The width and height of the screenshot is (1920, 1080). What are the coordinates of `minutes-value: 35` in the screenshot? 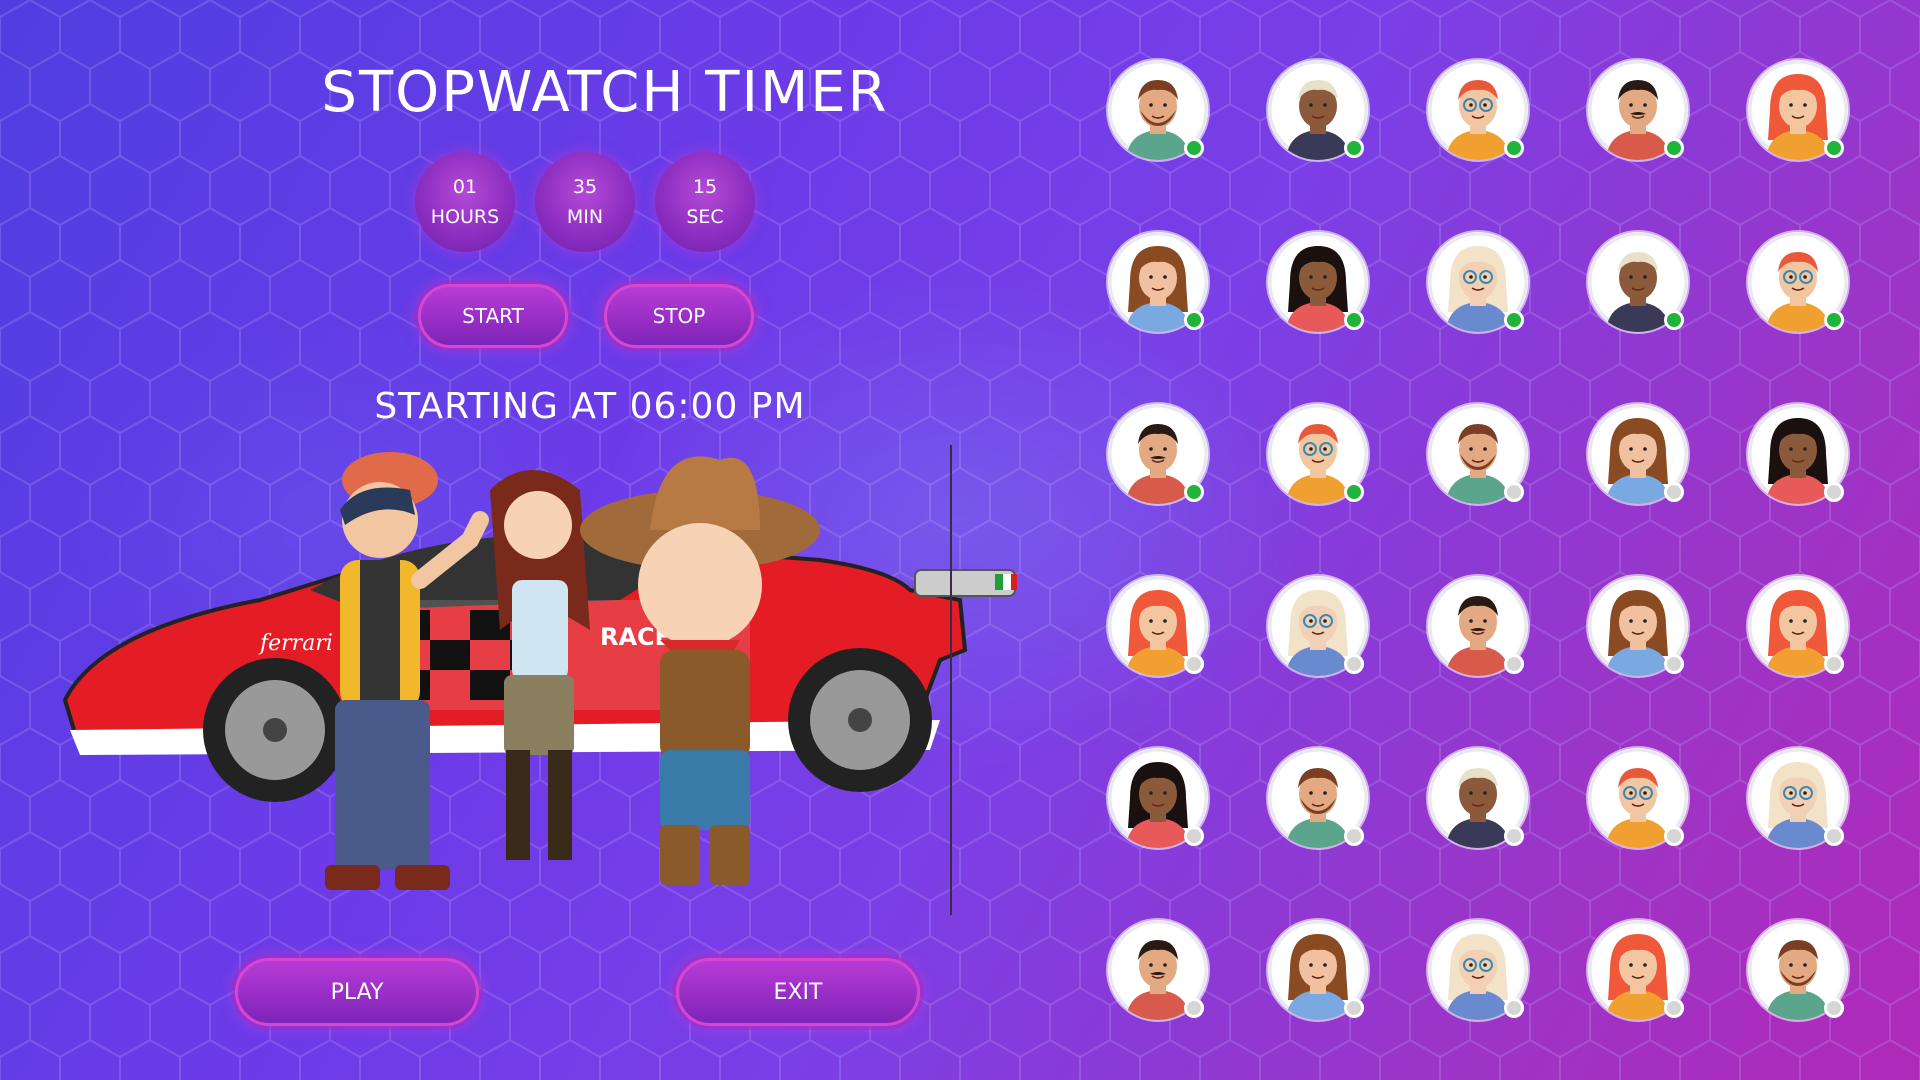 It's located at (585, 187).